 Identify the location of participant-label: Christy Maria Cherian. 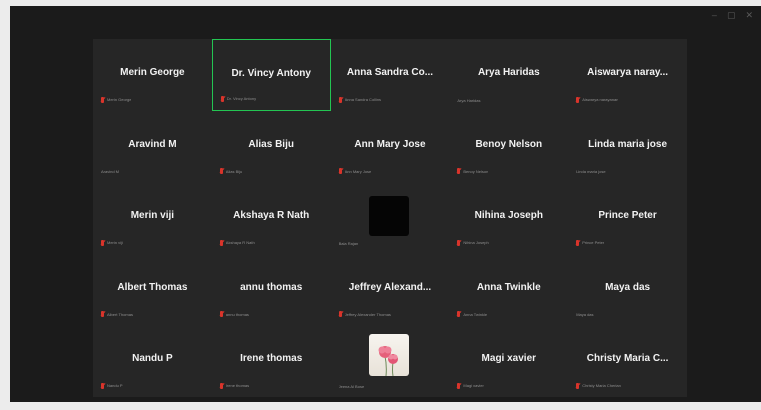
(598, 385).